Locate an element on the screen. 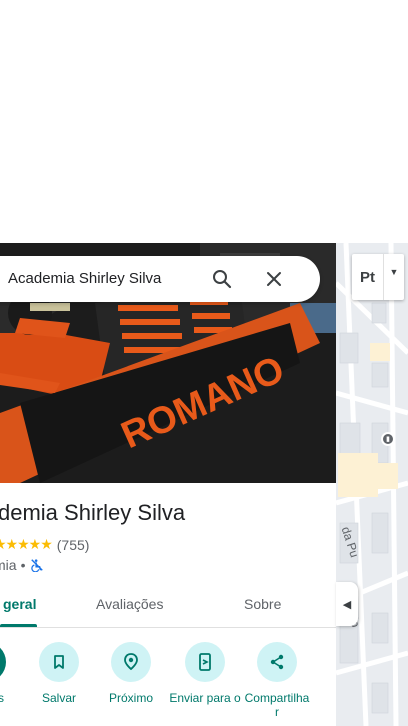 This screenshot has height=726, width=408. share-button: Compartilha r is located at coordinates (277, 680).